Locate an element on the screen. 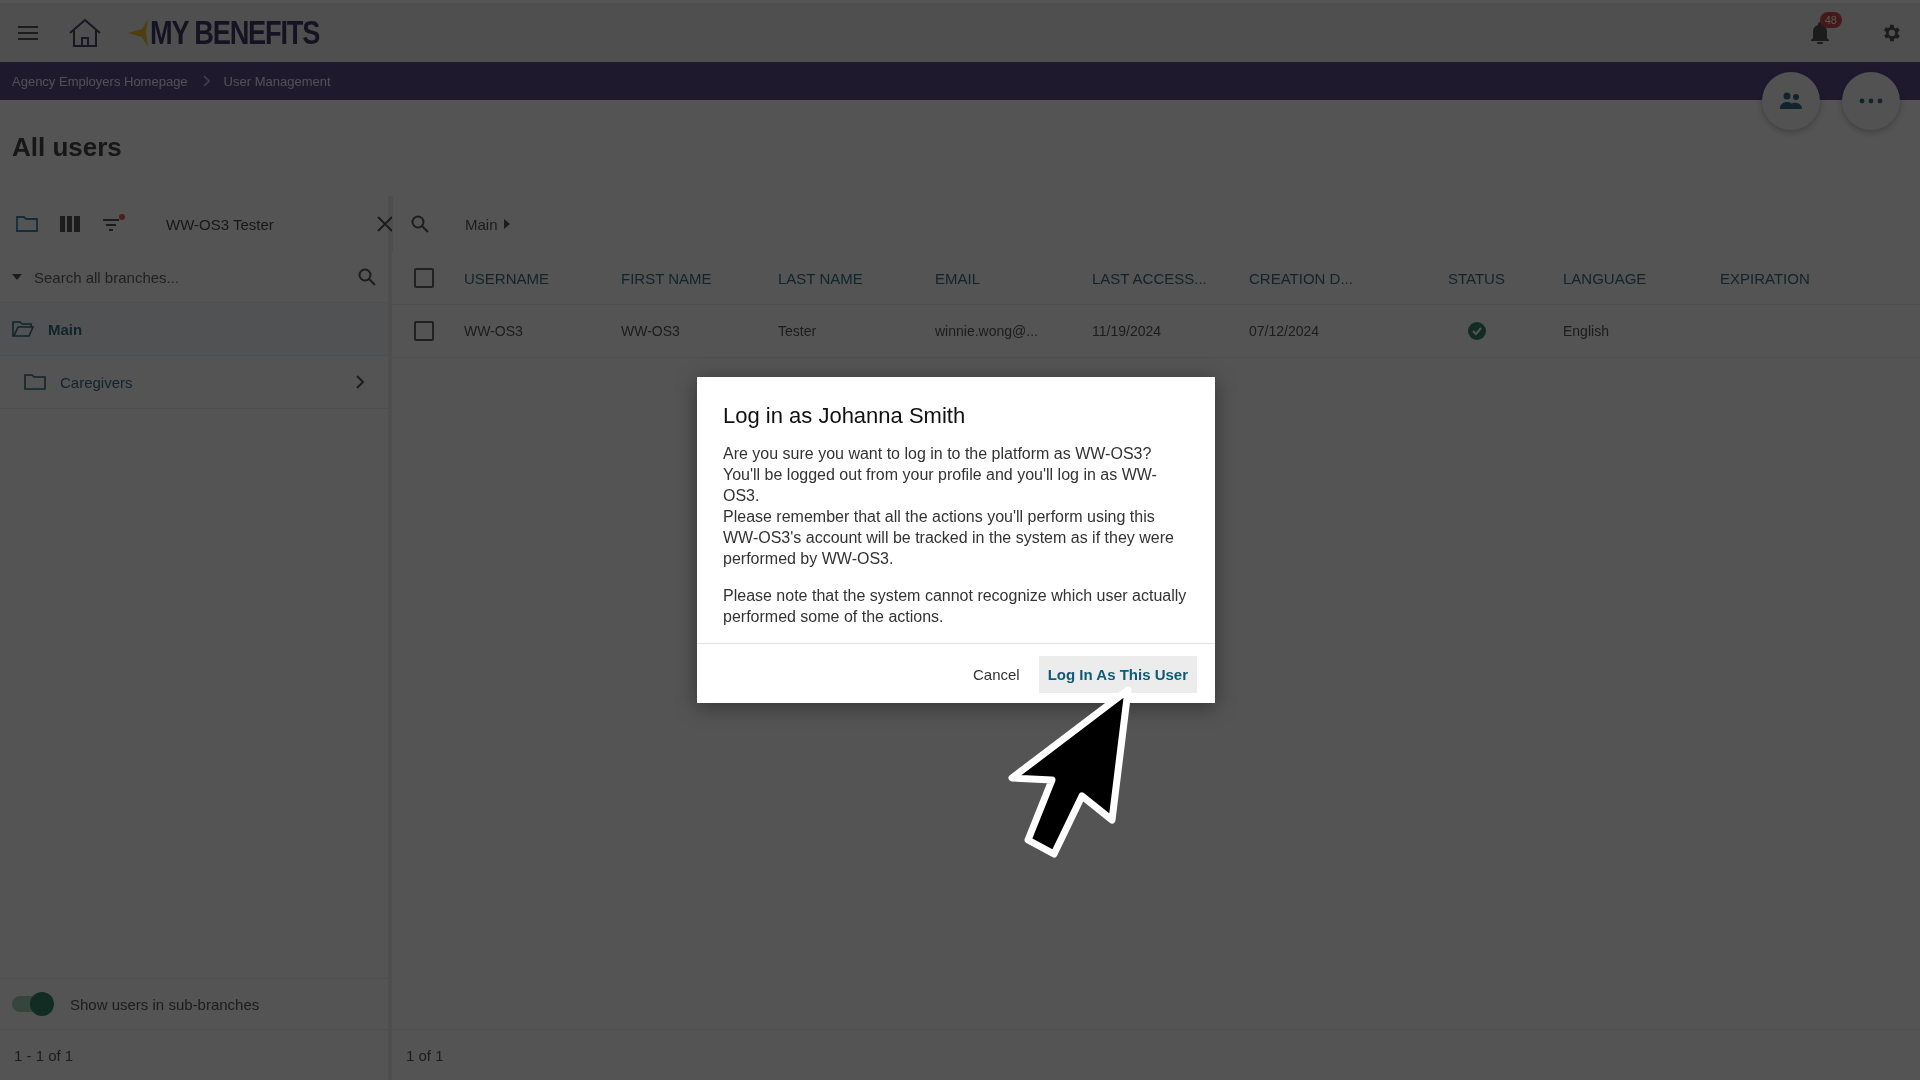  branch-label: Main is located at coordinates (481, 224).